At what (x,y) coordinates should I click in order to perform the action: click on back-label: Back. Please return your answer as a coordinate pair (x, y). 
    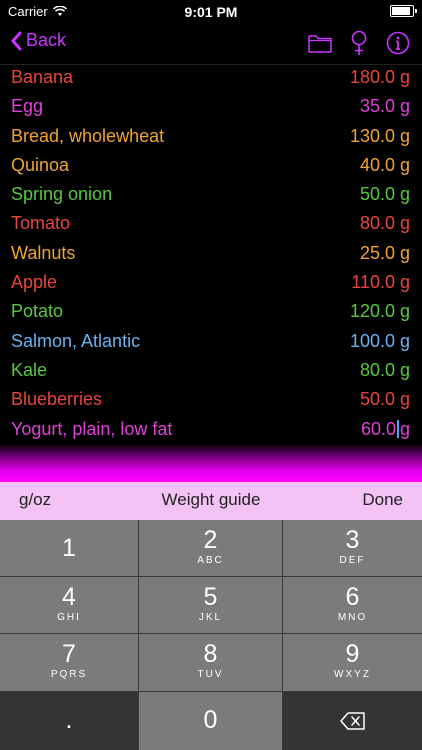
    Looking at the image, I should click on (46, 40).